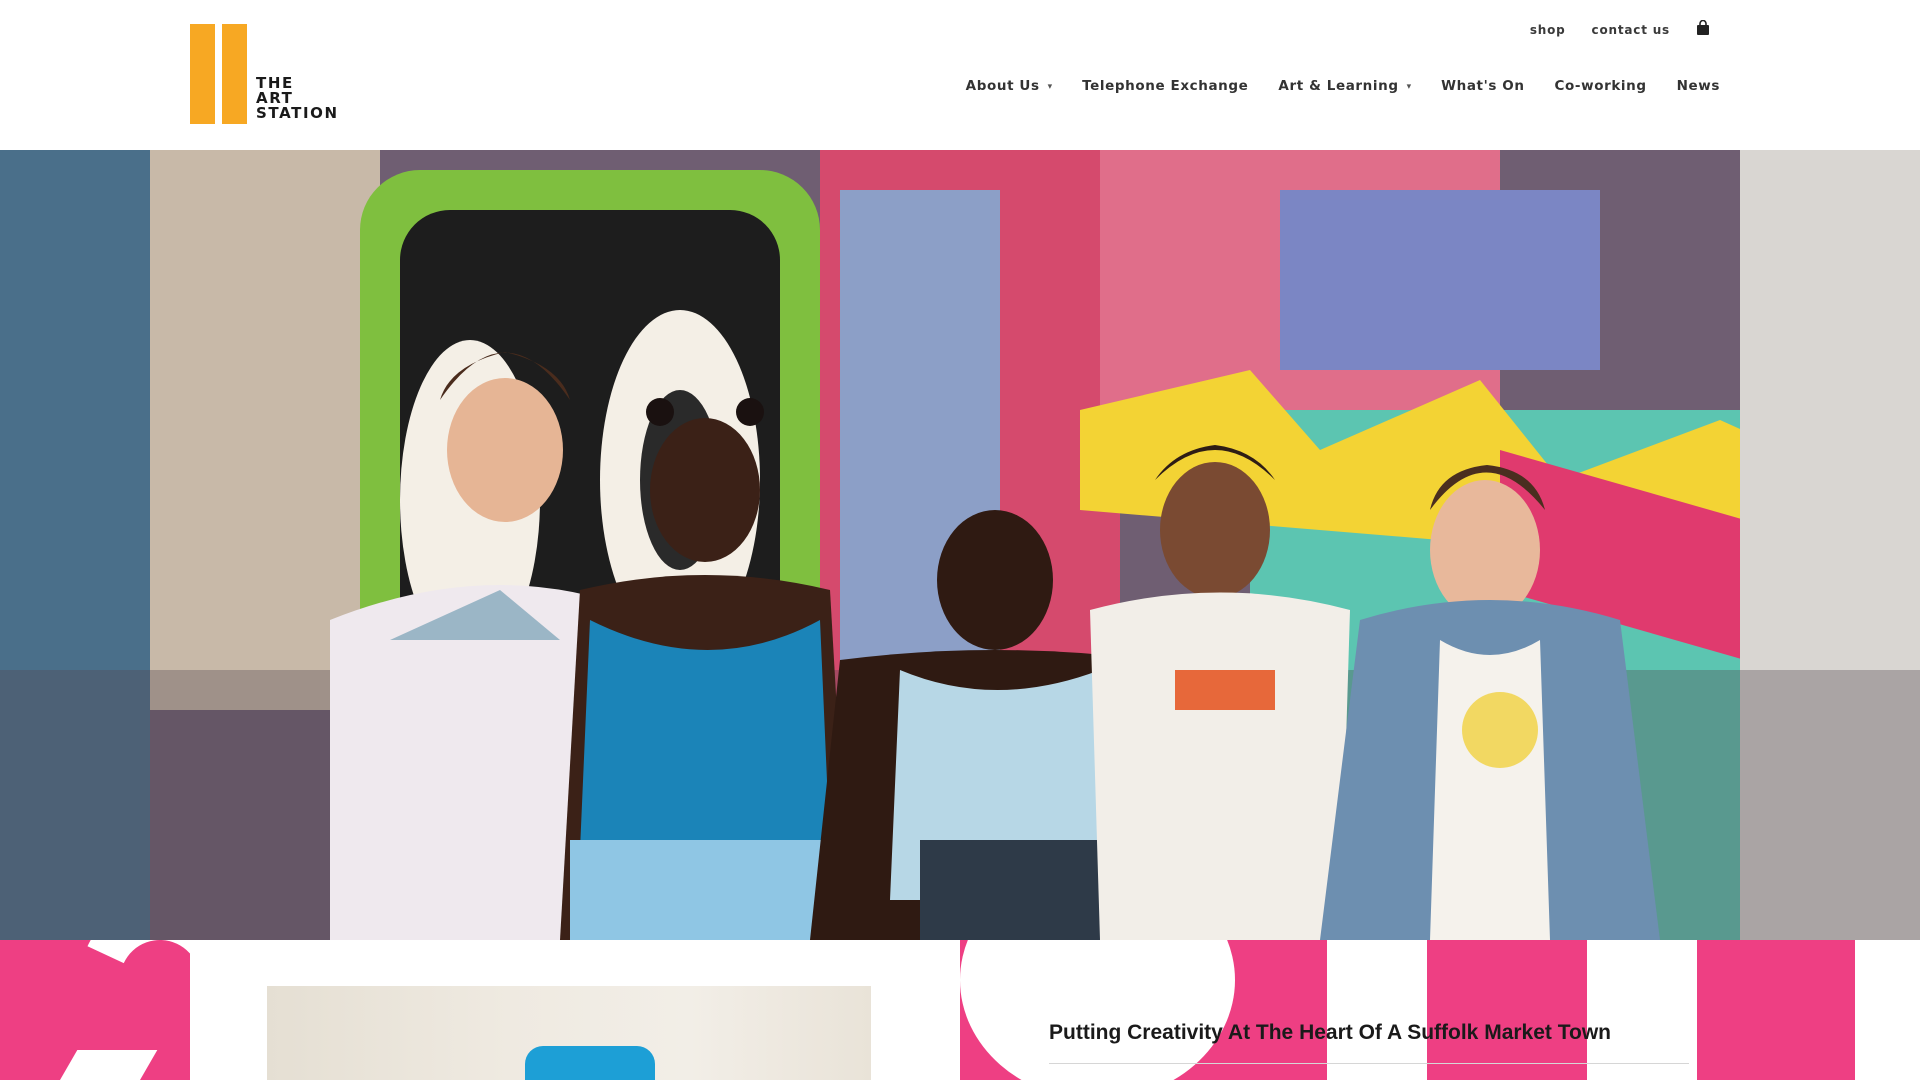  I want to click on decorative-pink-panel-left, so click(95, 1010).